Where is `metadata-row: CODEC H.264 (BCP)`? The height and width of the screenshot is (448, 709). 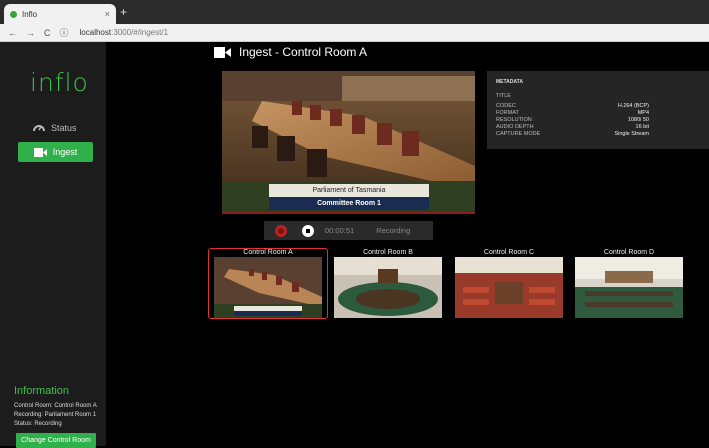
metadata-row: CODEC H.264 (BCP) is located at coordinates (572, 106).